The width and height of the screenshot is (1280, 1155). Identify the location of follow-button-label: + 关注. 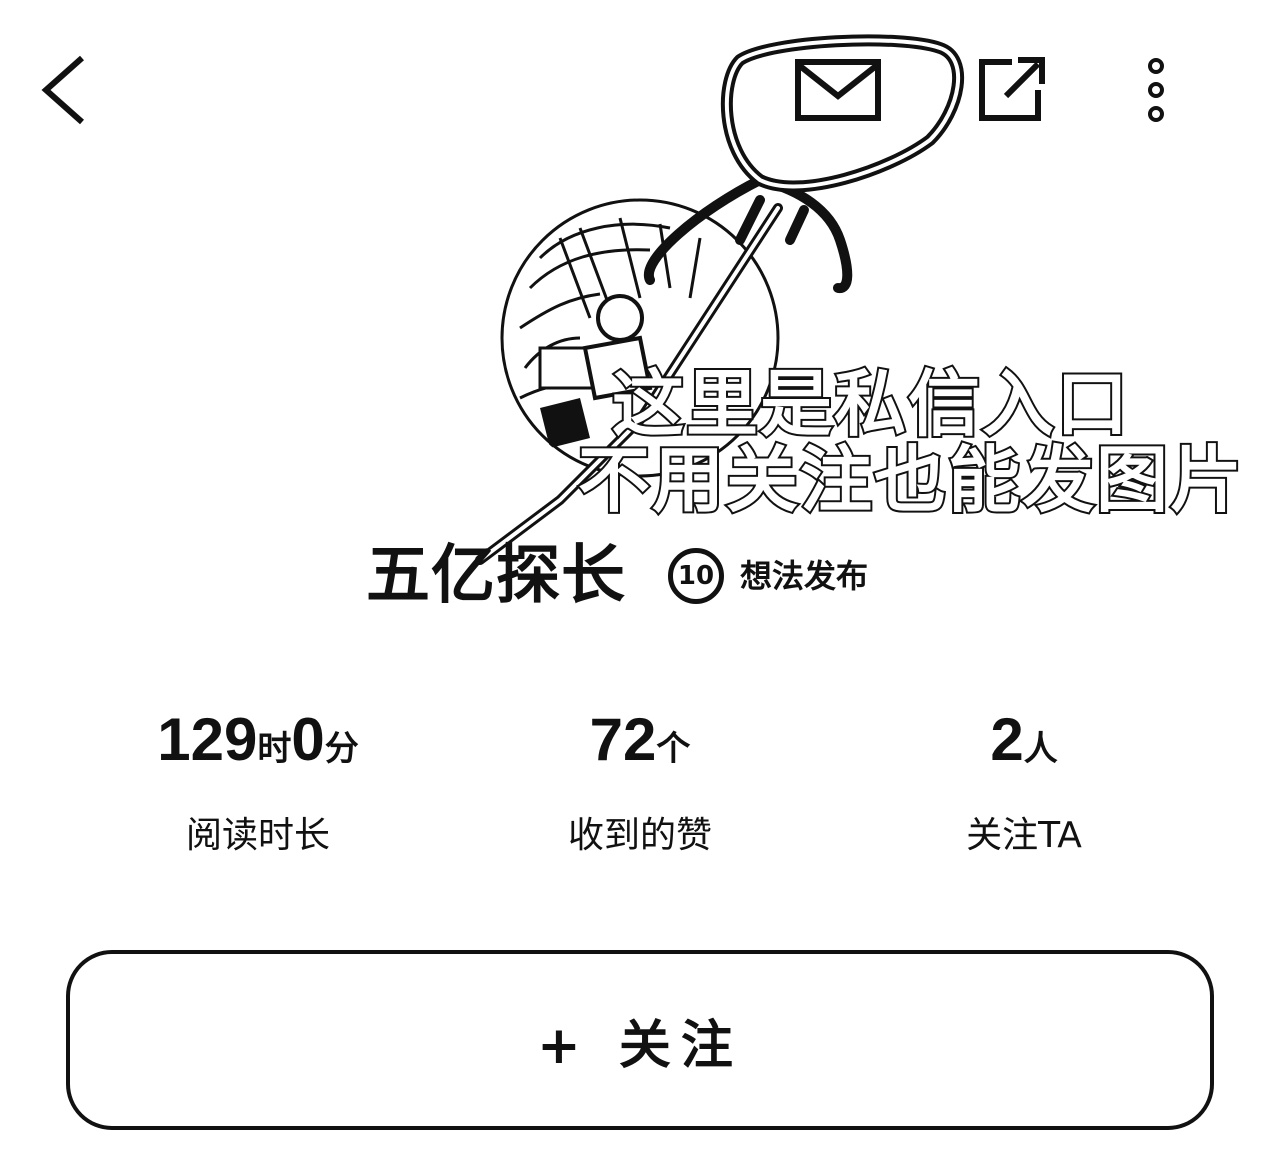
(640, 1045).